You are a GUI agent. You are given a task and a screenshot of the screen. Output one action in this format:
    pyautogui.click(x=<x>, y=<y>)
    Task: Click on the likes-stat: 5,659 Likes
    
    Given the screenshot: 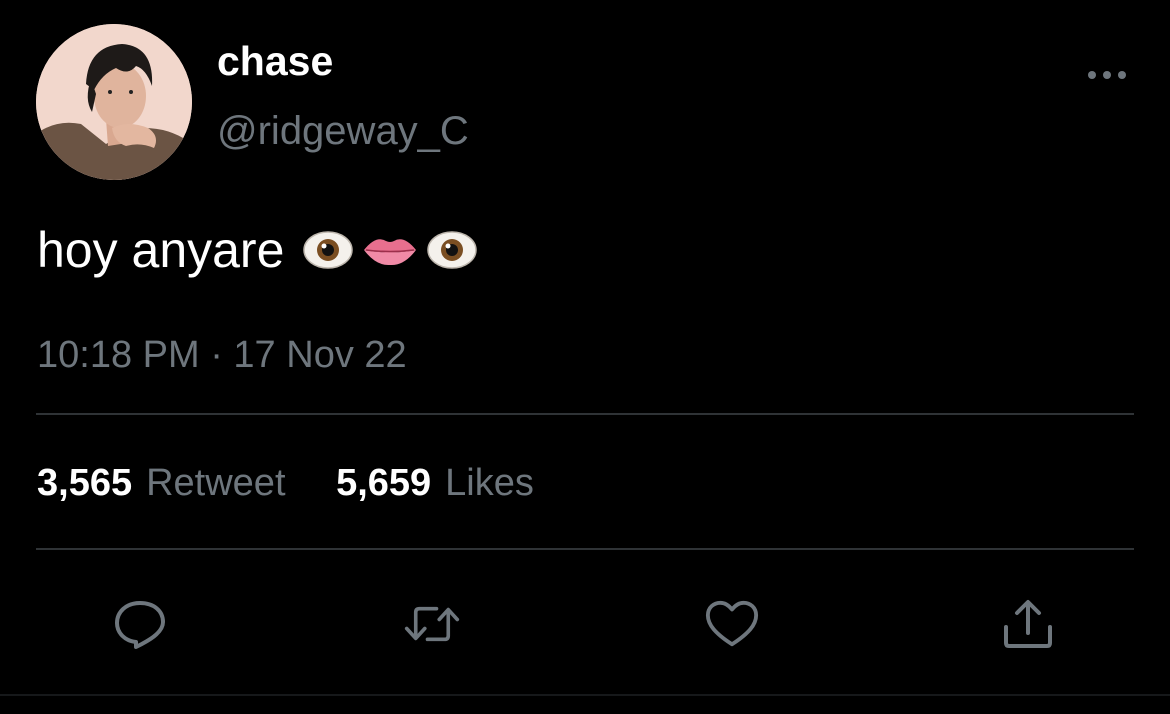 What is the action you would take?
    pyautogui.click(x=435, y=483)
    